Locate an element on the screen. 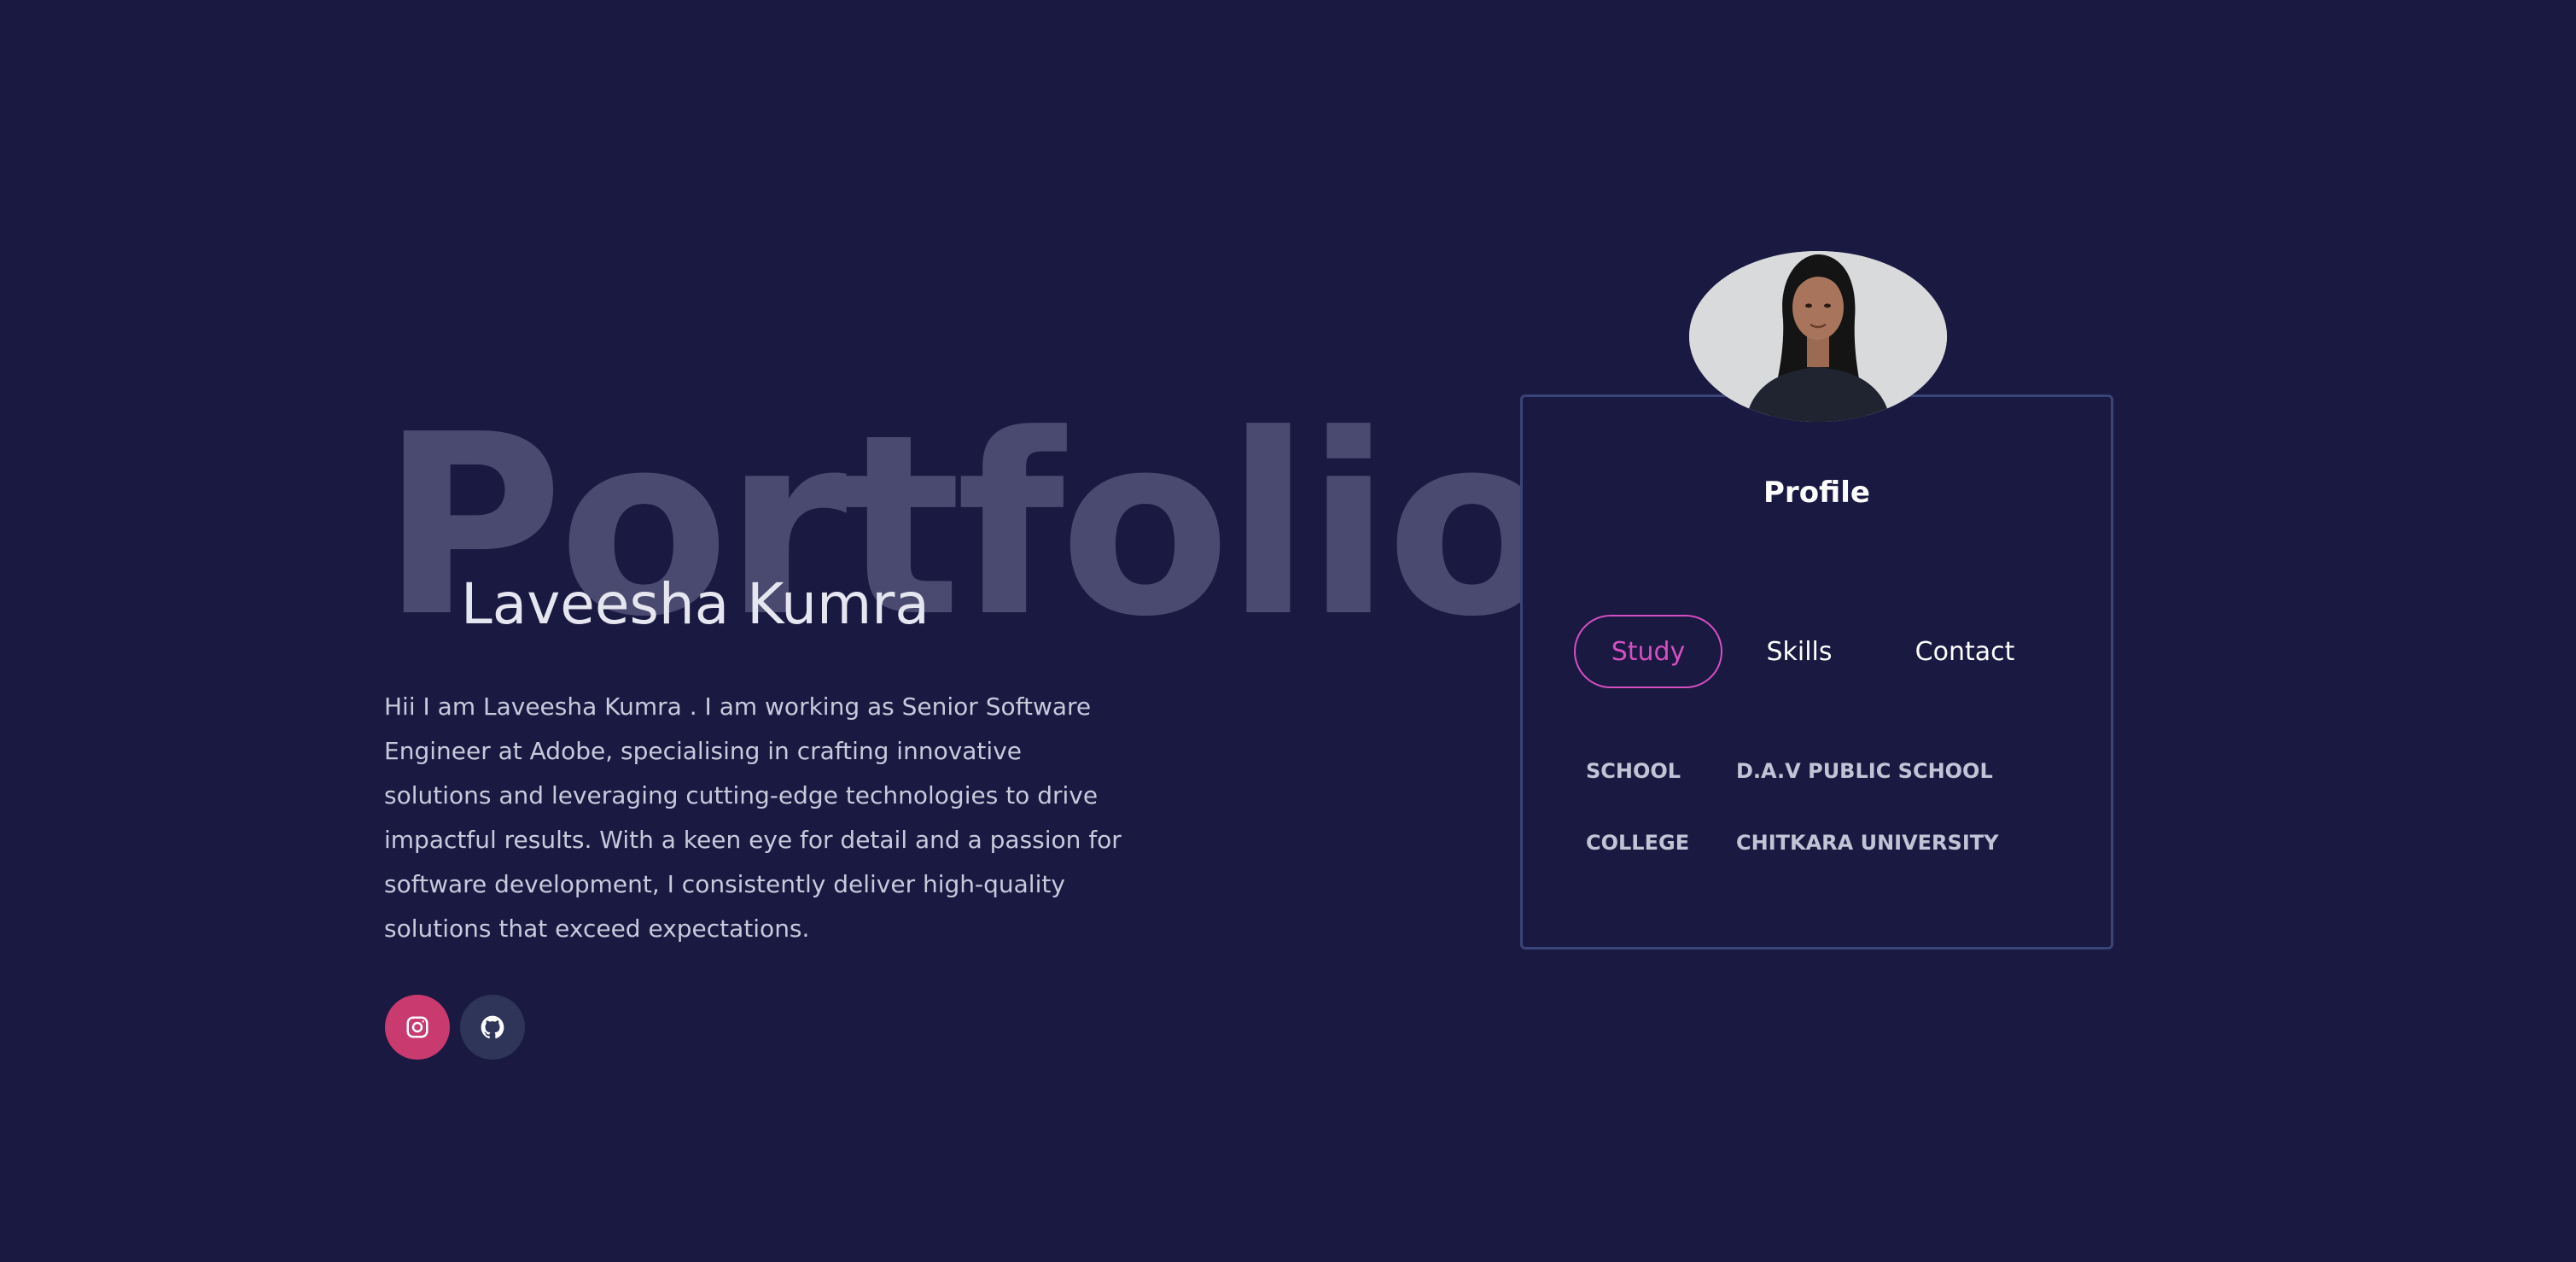  tab-contact: Contact is located at coordinates (1965, 651).